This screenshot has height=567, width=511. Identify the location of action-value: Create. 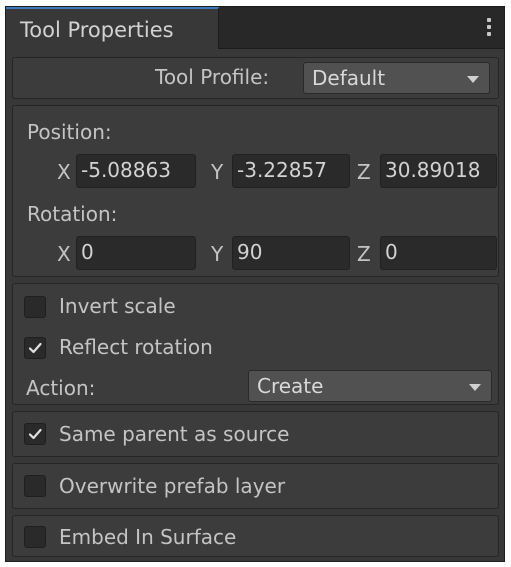
(290, 386).